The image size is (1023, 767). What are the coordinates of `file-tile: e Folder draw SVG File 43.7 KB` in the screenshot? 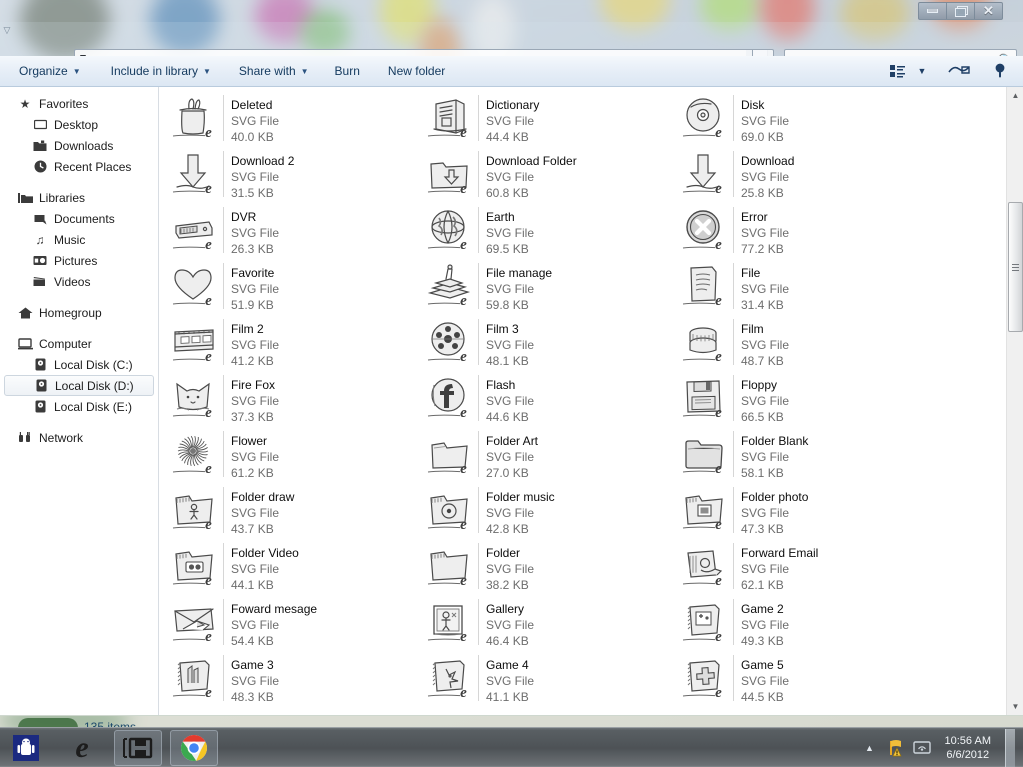 It's located at (292, 513).